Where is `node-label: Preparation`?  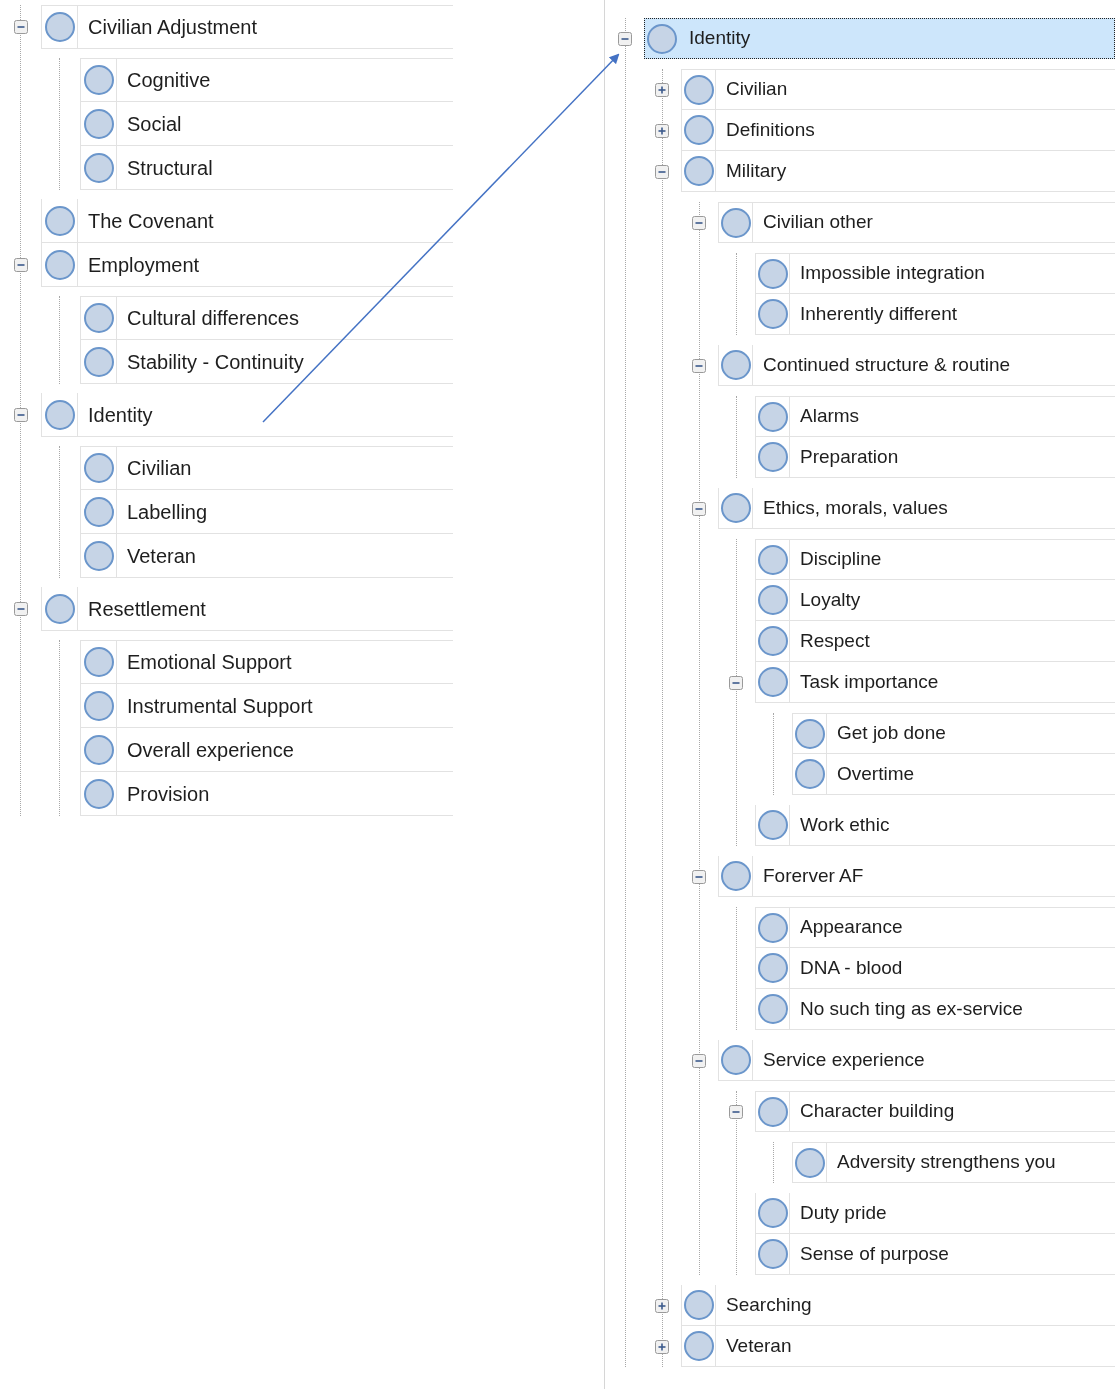 node-label: Preparation is located at coordinates (849, 456).